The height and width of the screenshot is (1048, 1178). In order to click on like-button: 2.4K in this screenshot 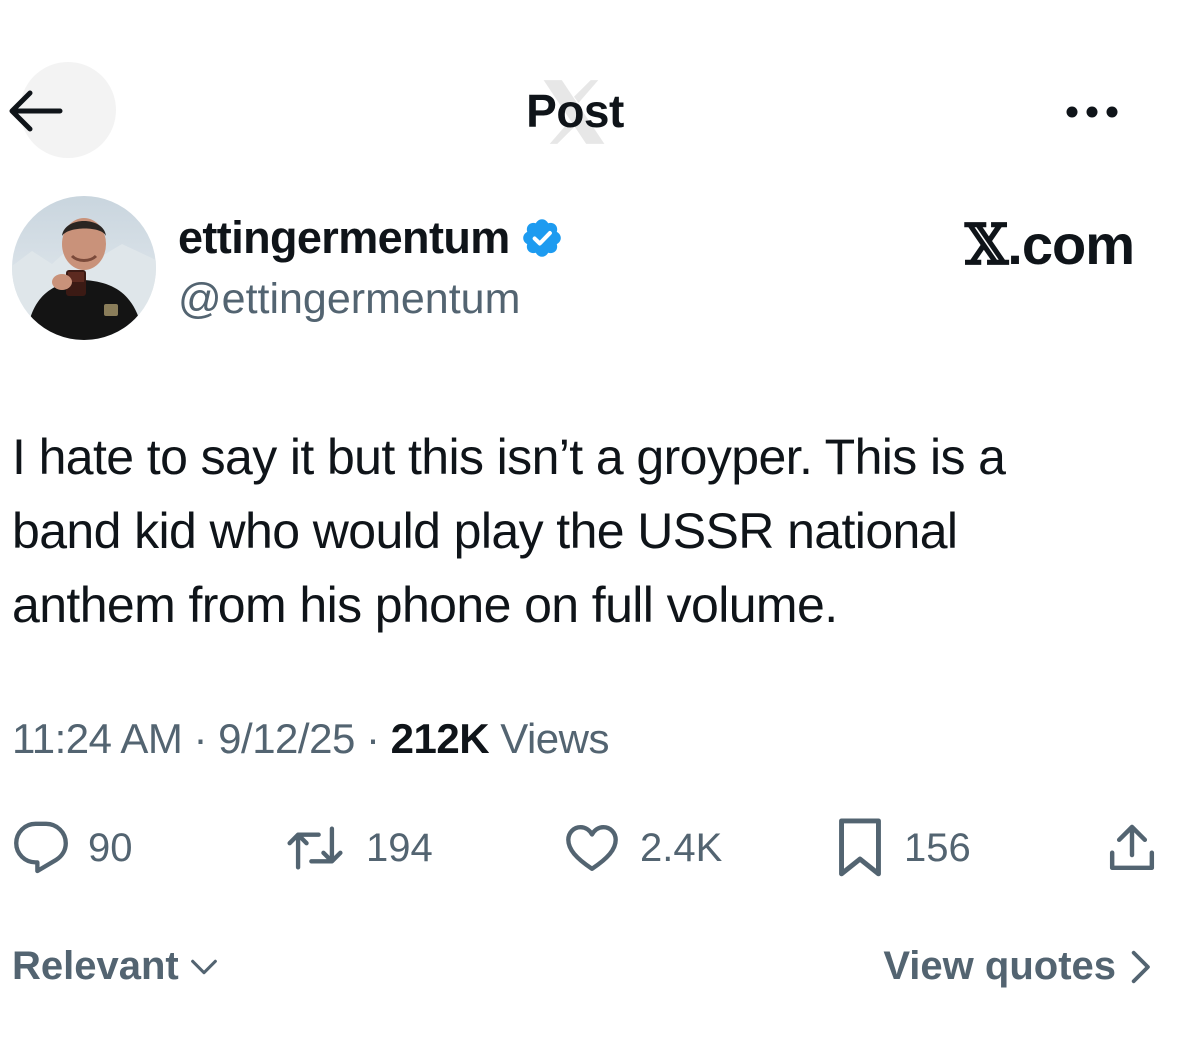, I will do `click(642, 848)`.